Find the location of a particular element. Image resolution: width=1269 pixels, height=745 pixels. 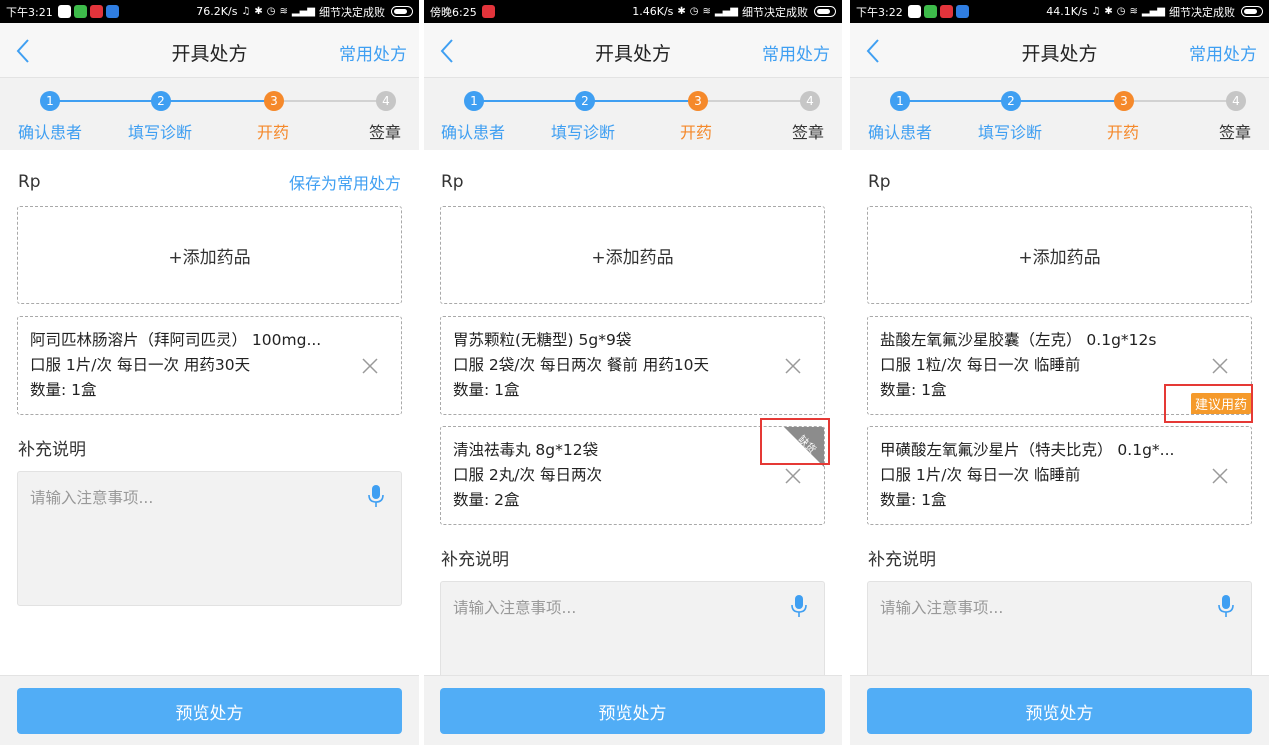

highlight-frame is located at coordinates (795, 441).